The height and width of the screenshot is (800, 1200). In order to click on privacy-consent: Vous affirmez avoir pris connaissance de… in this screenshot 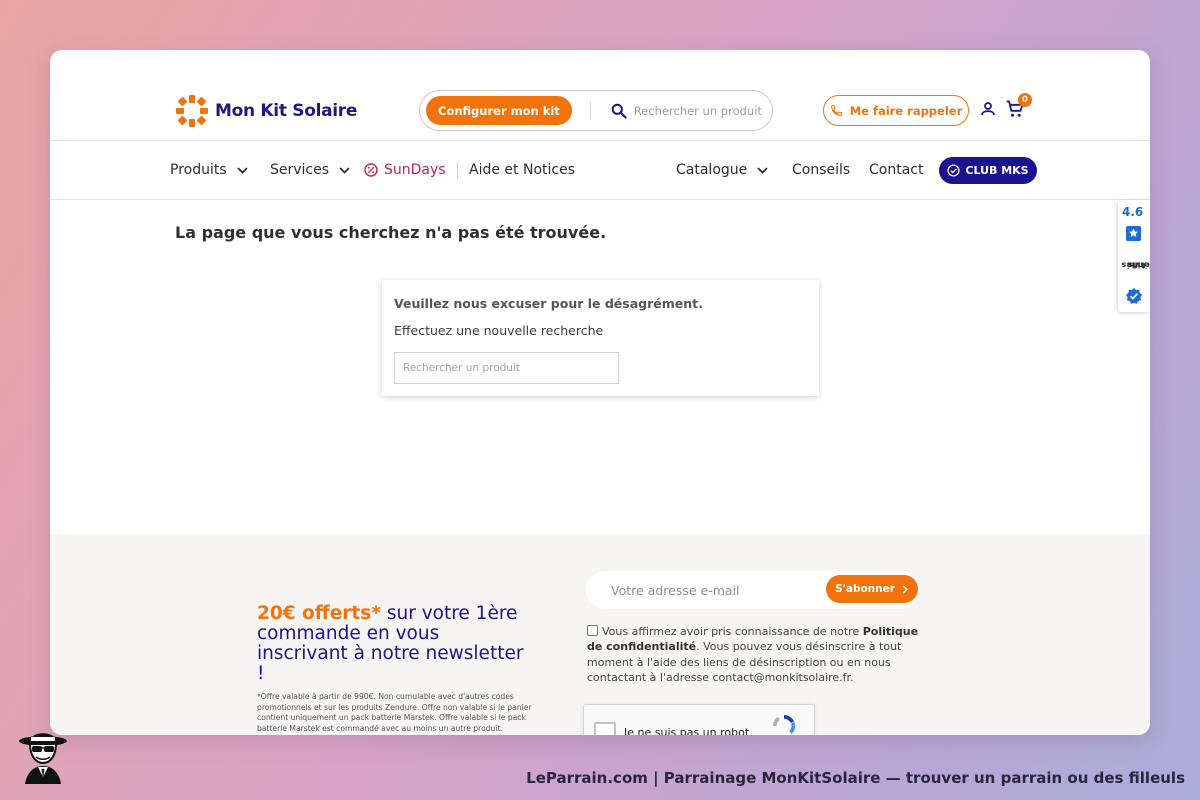, I will do `click(754, 654)`.